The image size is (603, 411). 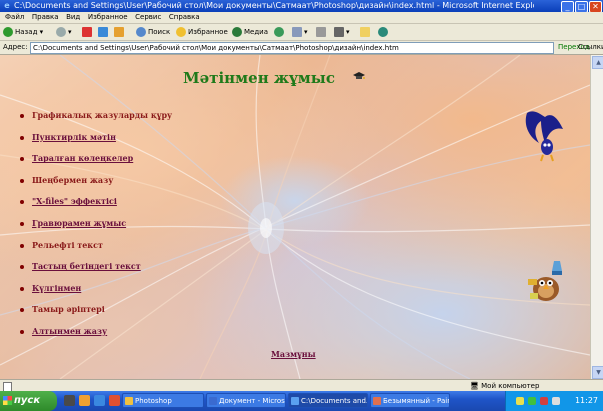 What do you see at coordinates (213, 401) in the screenshot?
I see `word-icon` at bounding box center [213, 401].